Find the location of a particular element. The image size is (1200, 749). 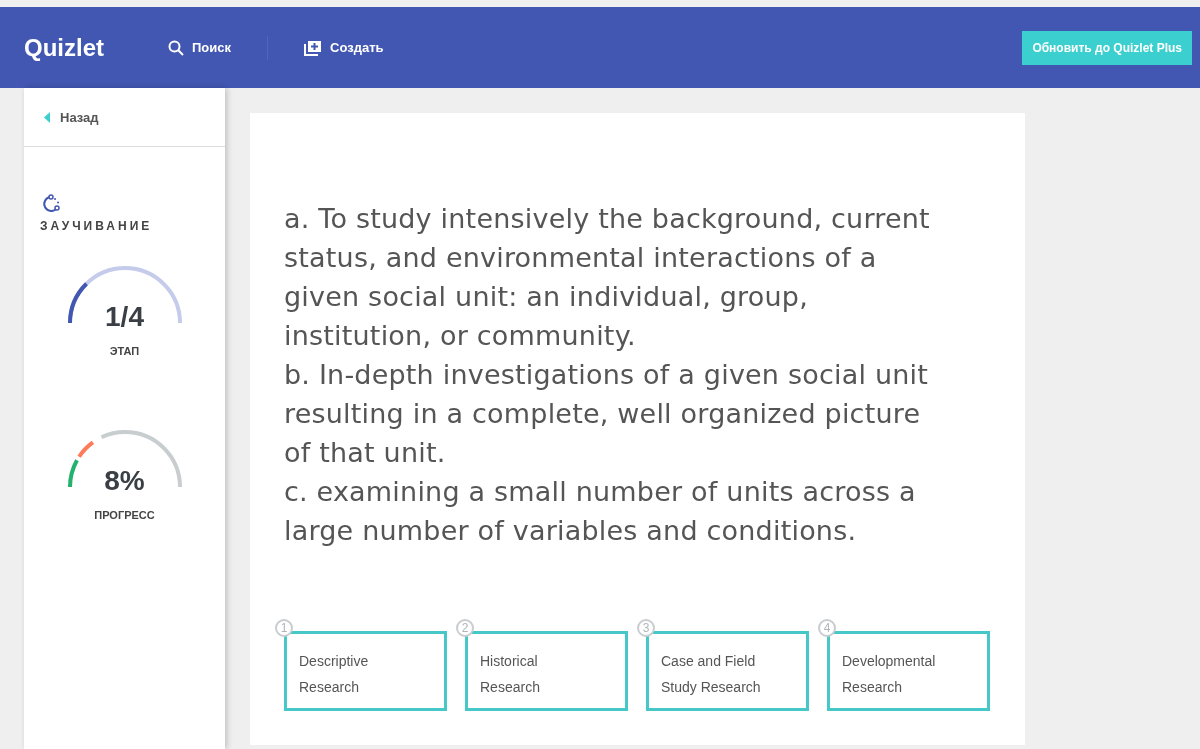

option-number: 4 is located at coordinates (827, 628).